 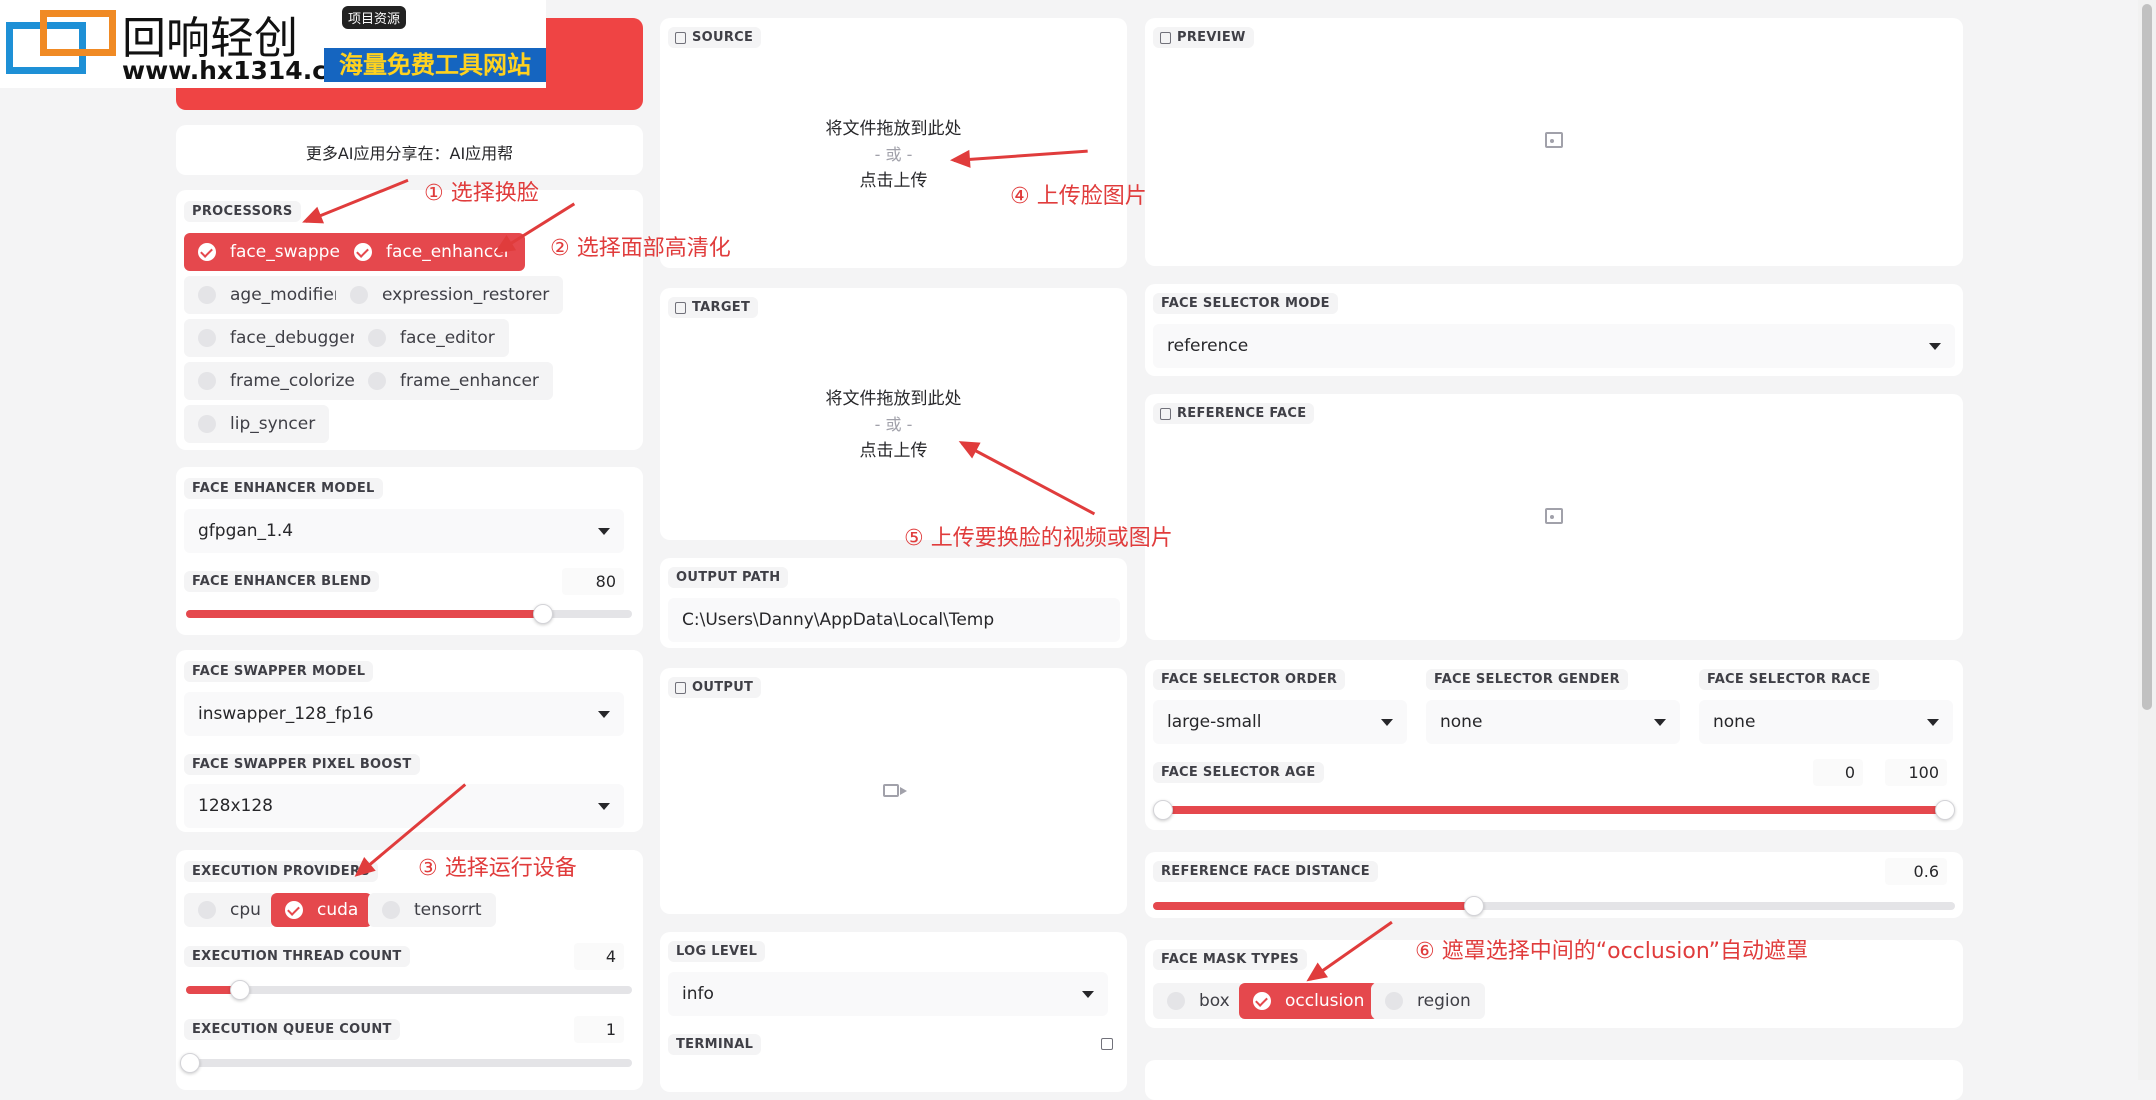 What do you see at coordinates (715, 1044) in the screenshot?
I see `terminal-label: TERMINAL` at bounding box center [715, 1044].